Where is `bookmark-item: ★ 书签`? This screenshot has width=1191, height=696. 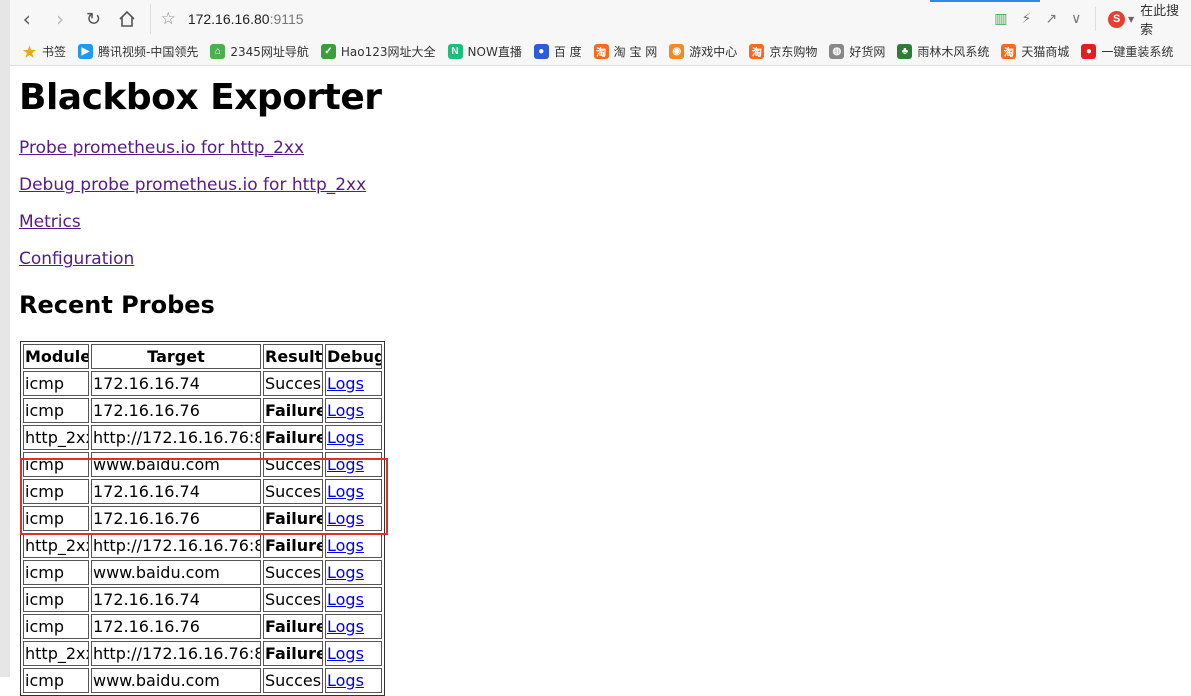 bookmark-item: ★ 书签 is located at coordinates (44, 52).